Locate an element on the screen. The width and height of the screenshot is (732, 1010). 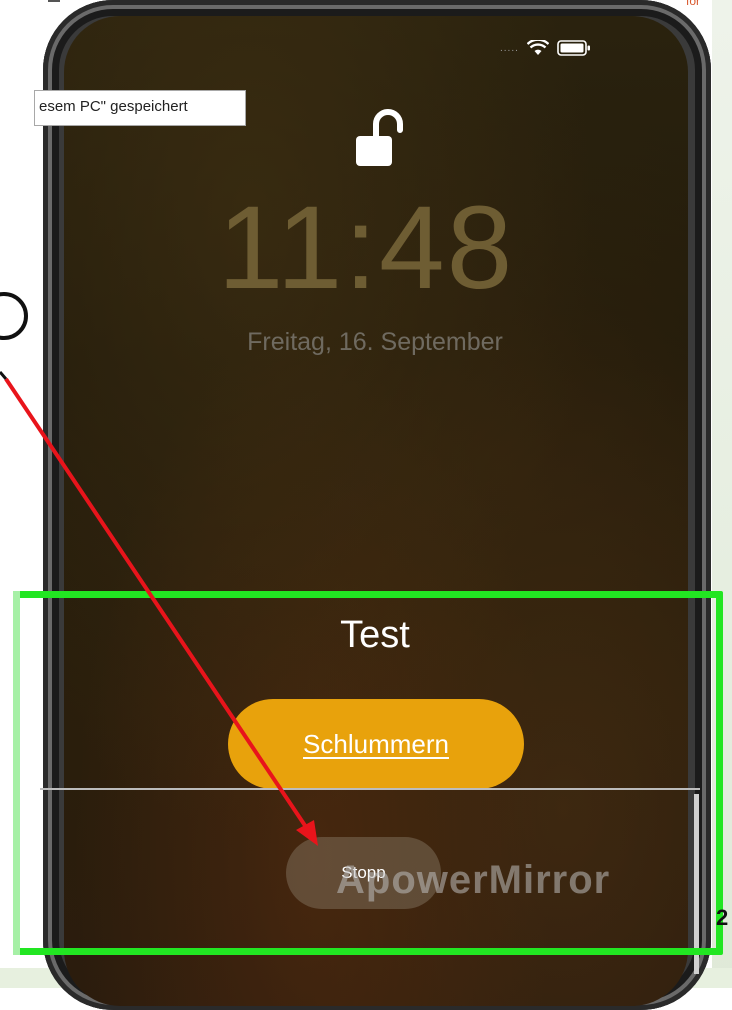
arrow-tail-segment is located at coordinates (4, 375).